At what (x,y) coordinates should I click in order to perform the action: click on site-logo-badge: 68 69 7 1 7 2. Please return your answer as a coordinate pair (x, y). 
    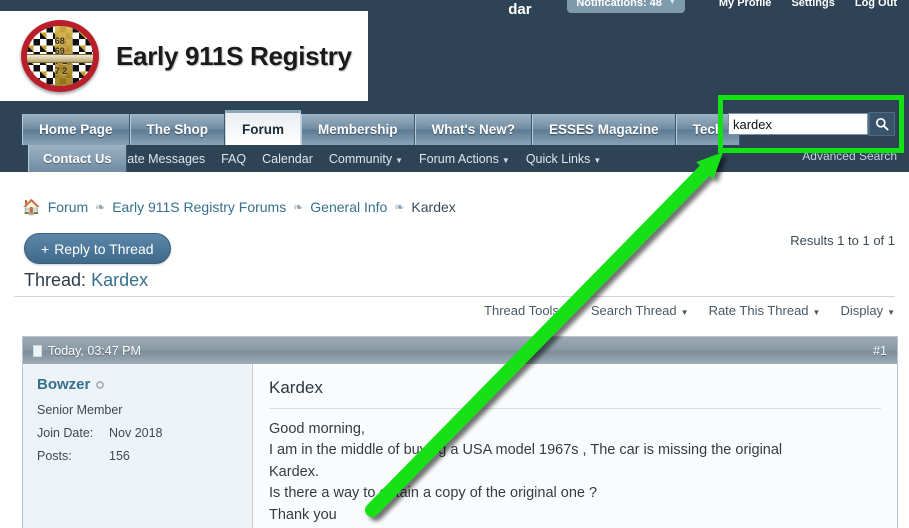
    Looking at the image, I should click on (60, 56).